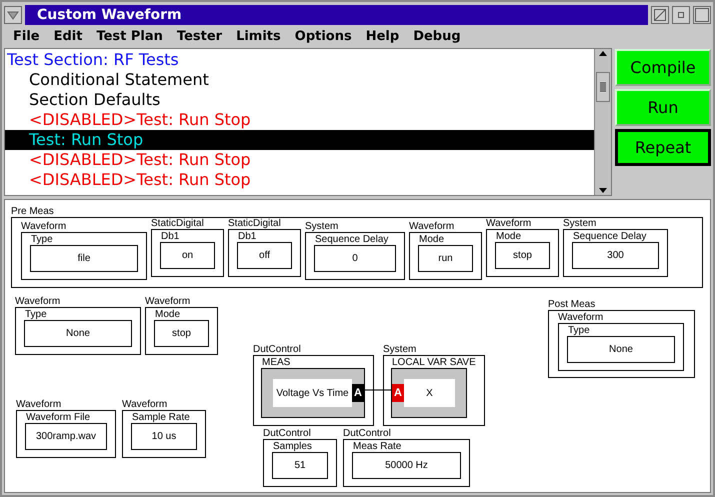 The height and width of the screenshot is (497, 715). What do you see at coordinates (276, 362) in the screenshot?
I see `node-label: MEAS` at bounding box center [276, 362].